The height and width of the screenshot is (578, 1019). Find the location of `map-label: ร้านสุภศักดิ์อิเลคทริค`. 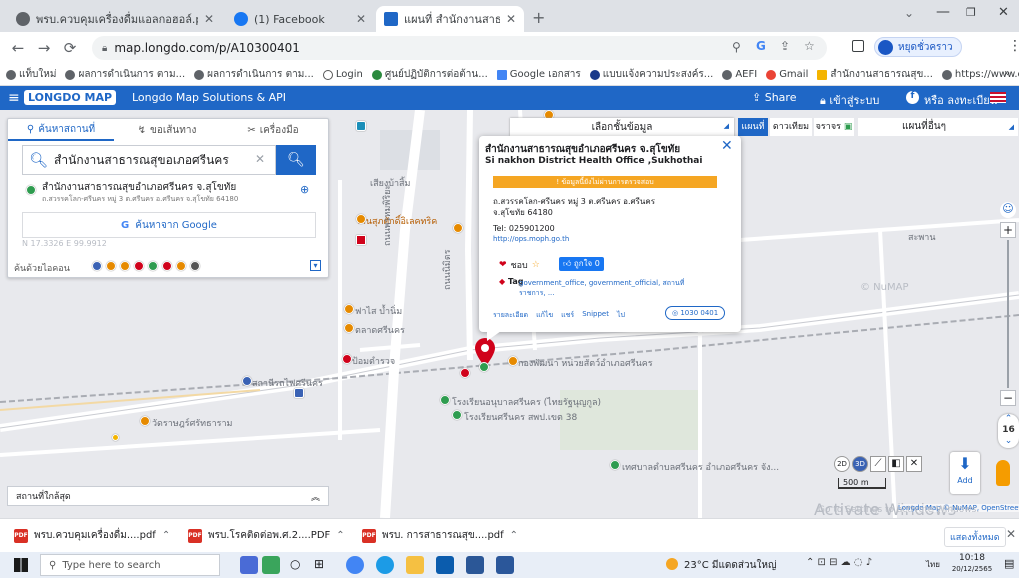

map-label: ร้านสุภศักดิ์อิเลคทริค is located at coordinates (396, 221).